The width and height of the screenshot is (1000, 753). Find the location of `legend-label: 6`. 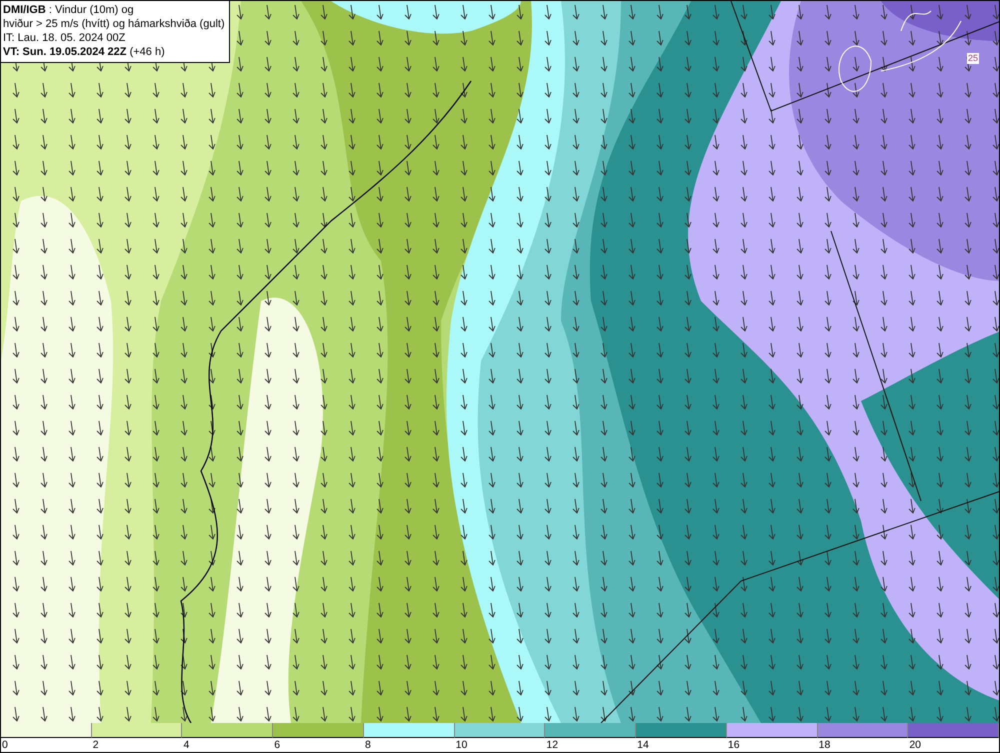

legend-label: 6 is located at coordinates (276, 745).